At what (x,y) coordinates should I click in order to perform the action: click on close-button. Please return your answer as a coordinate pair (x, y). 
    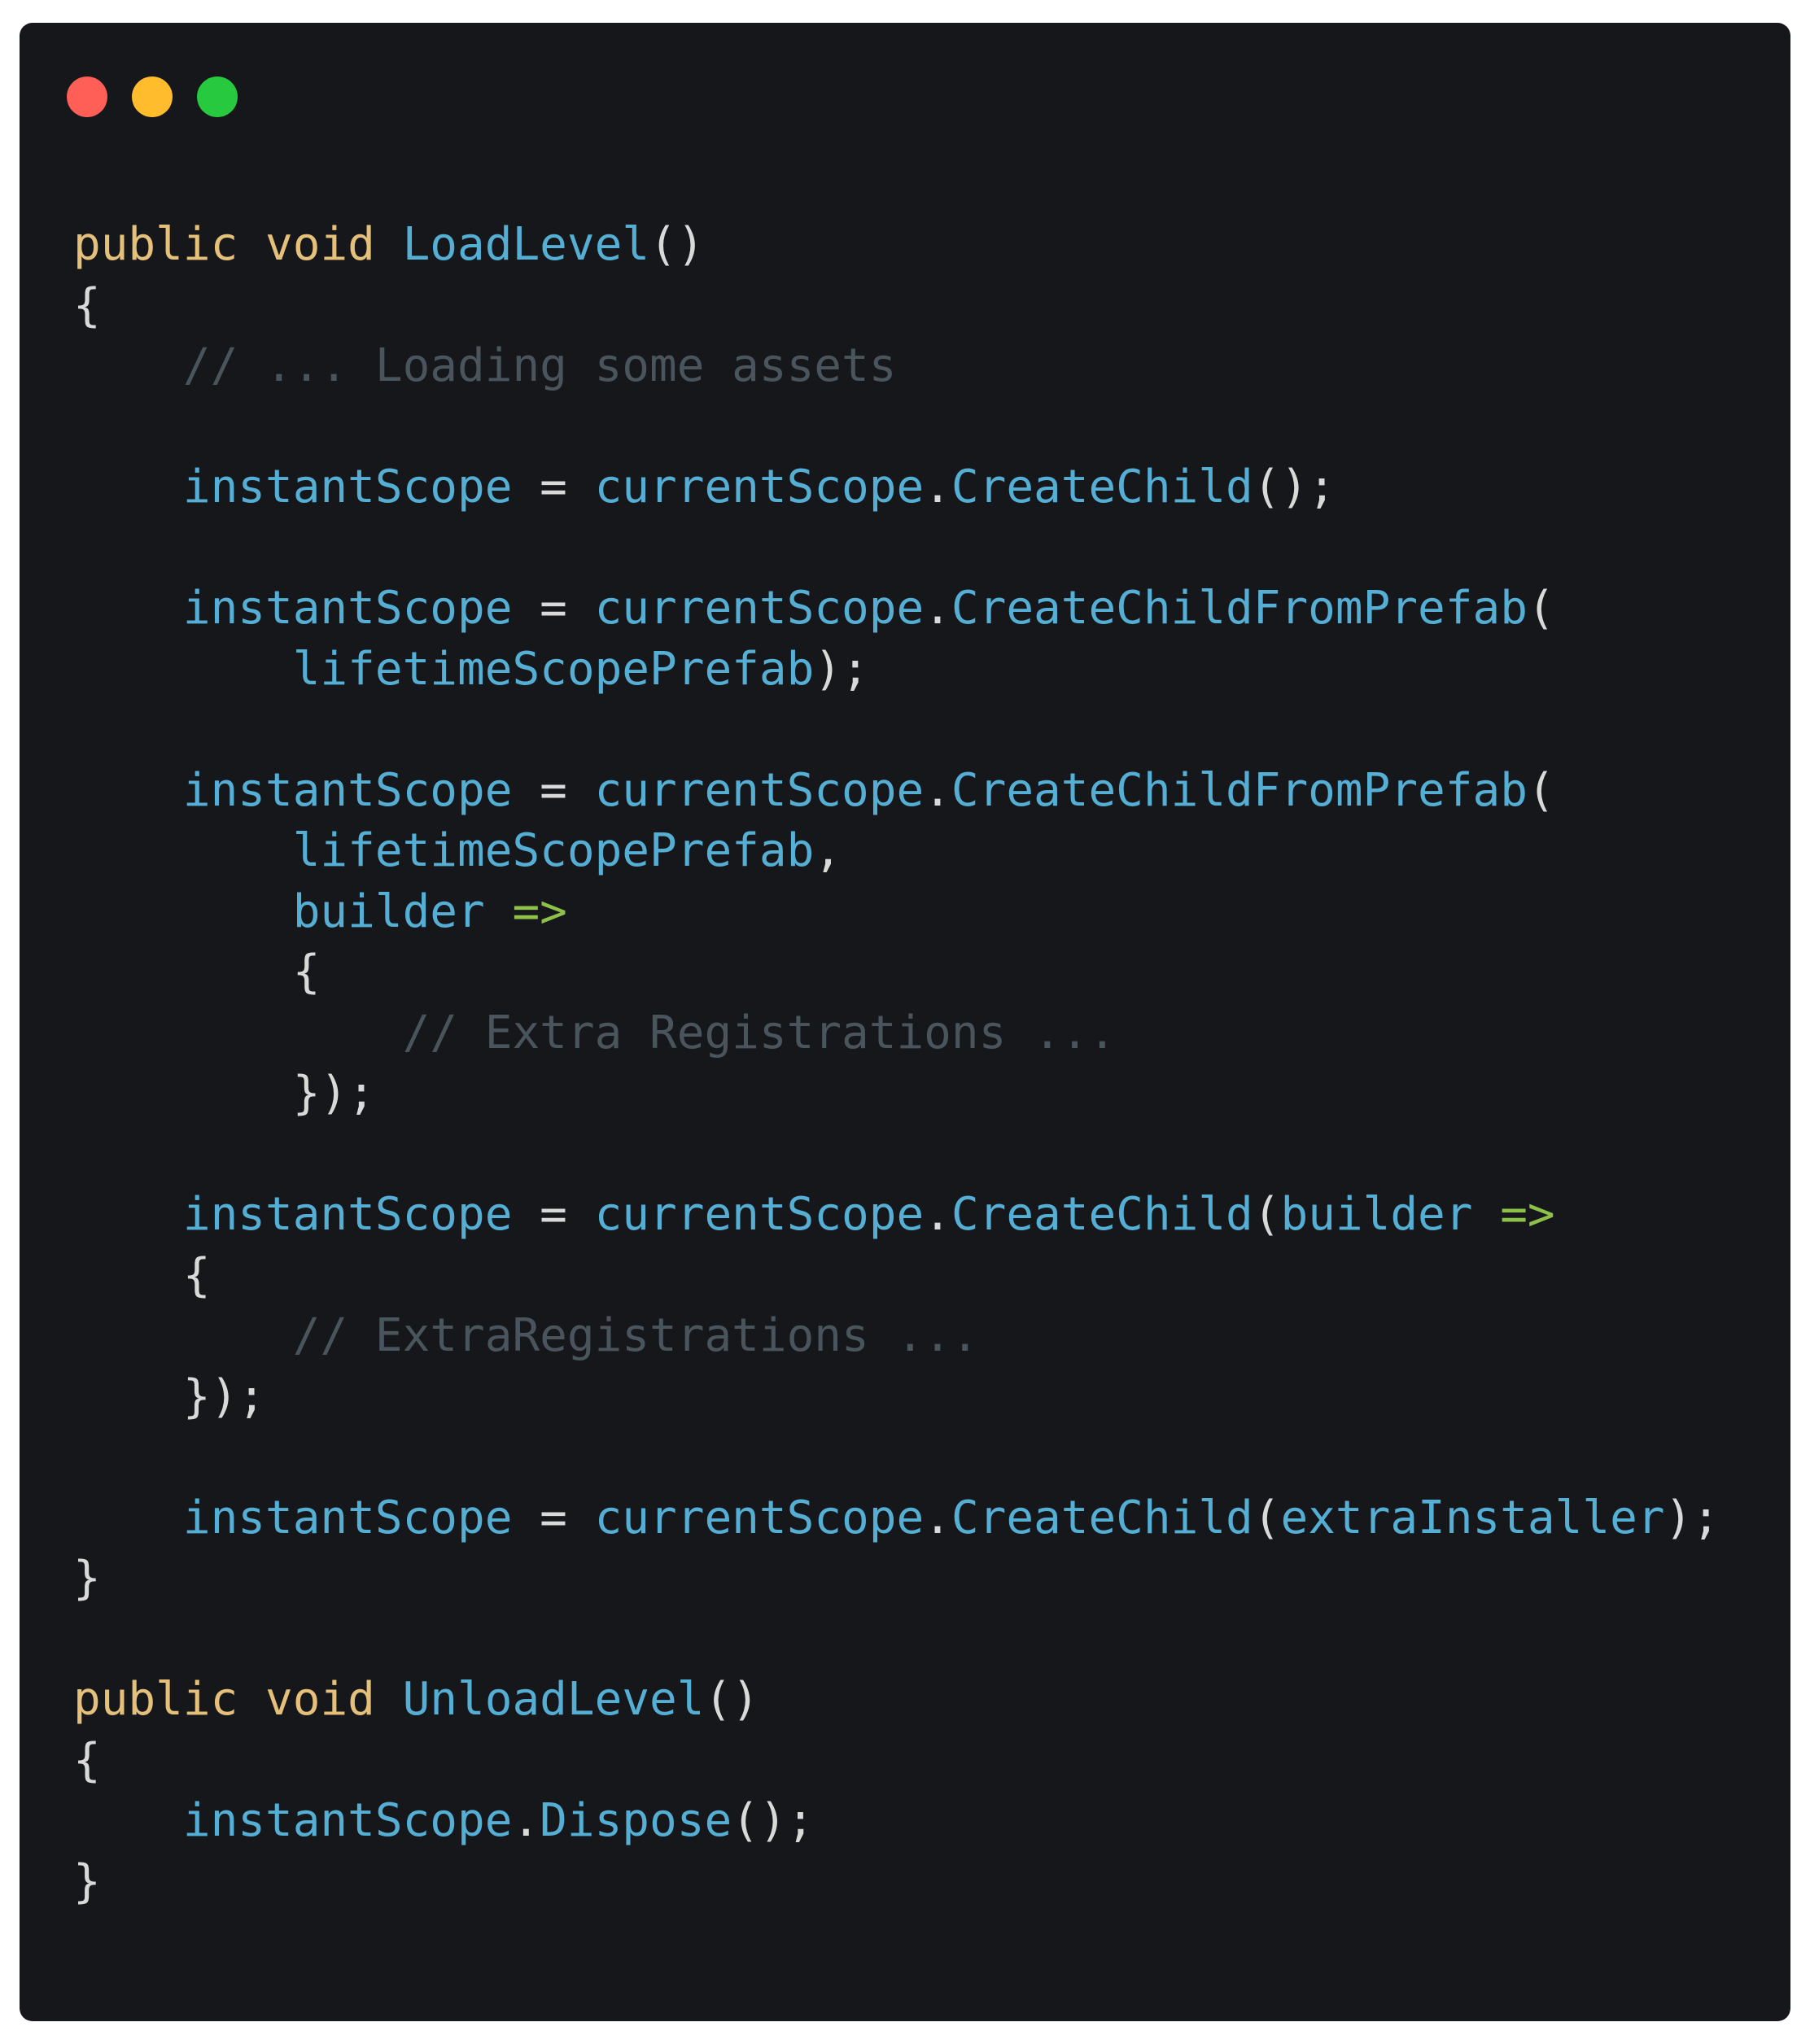
    Looking at the image, I should click on (87, 96).